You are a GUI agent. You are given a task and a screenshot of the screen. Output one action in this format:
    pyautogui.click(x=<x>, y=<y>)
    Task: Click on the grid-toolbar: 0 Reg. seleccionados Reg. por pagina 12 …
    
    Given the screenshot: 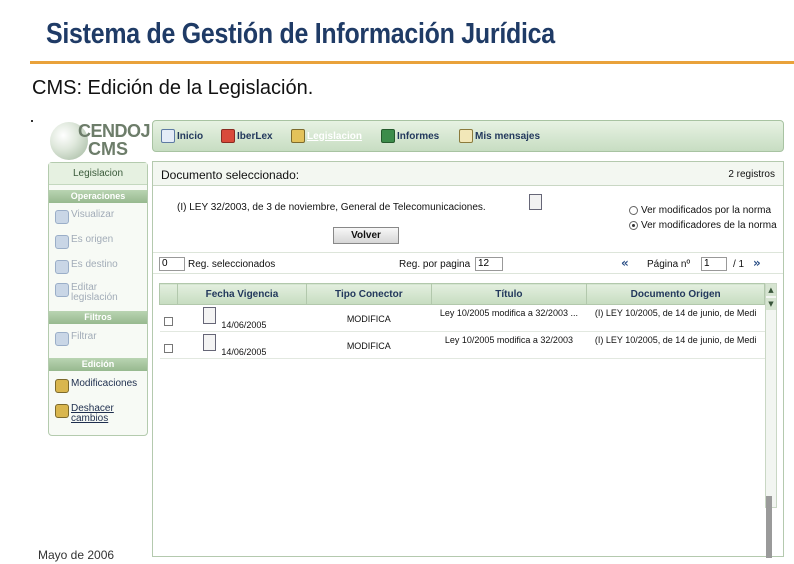 What is the action you would take?
    pyautogui.click(x=468, y=263)
    